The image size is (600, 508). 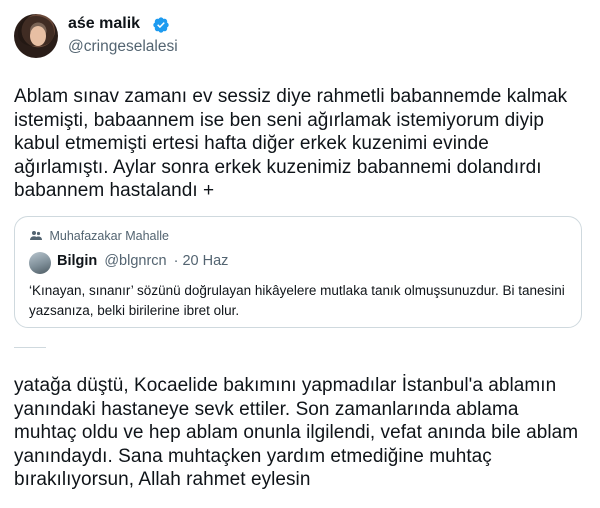 I want to click on tweet-header: aśe malik @cringeselalesi, so click(x=294, y=36).